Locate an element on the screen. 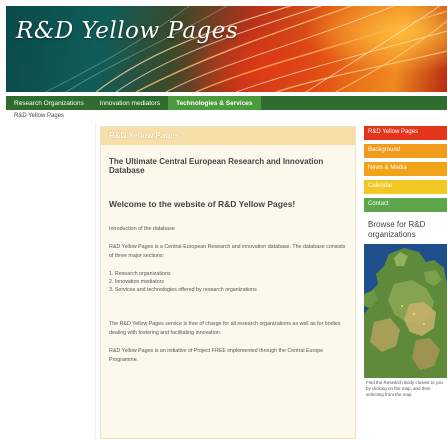 This screenshot has width=447, height=439. browse-organizations-title: Browse for R&D organizations is located at coordinates (397, 229).